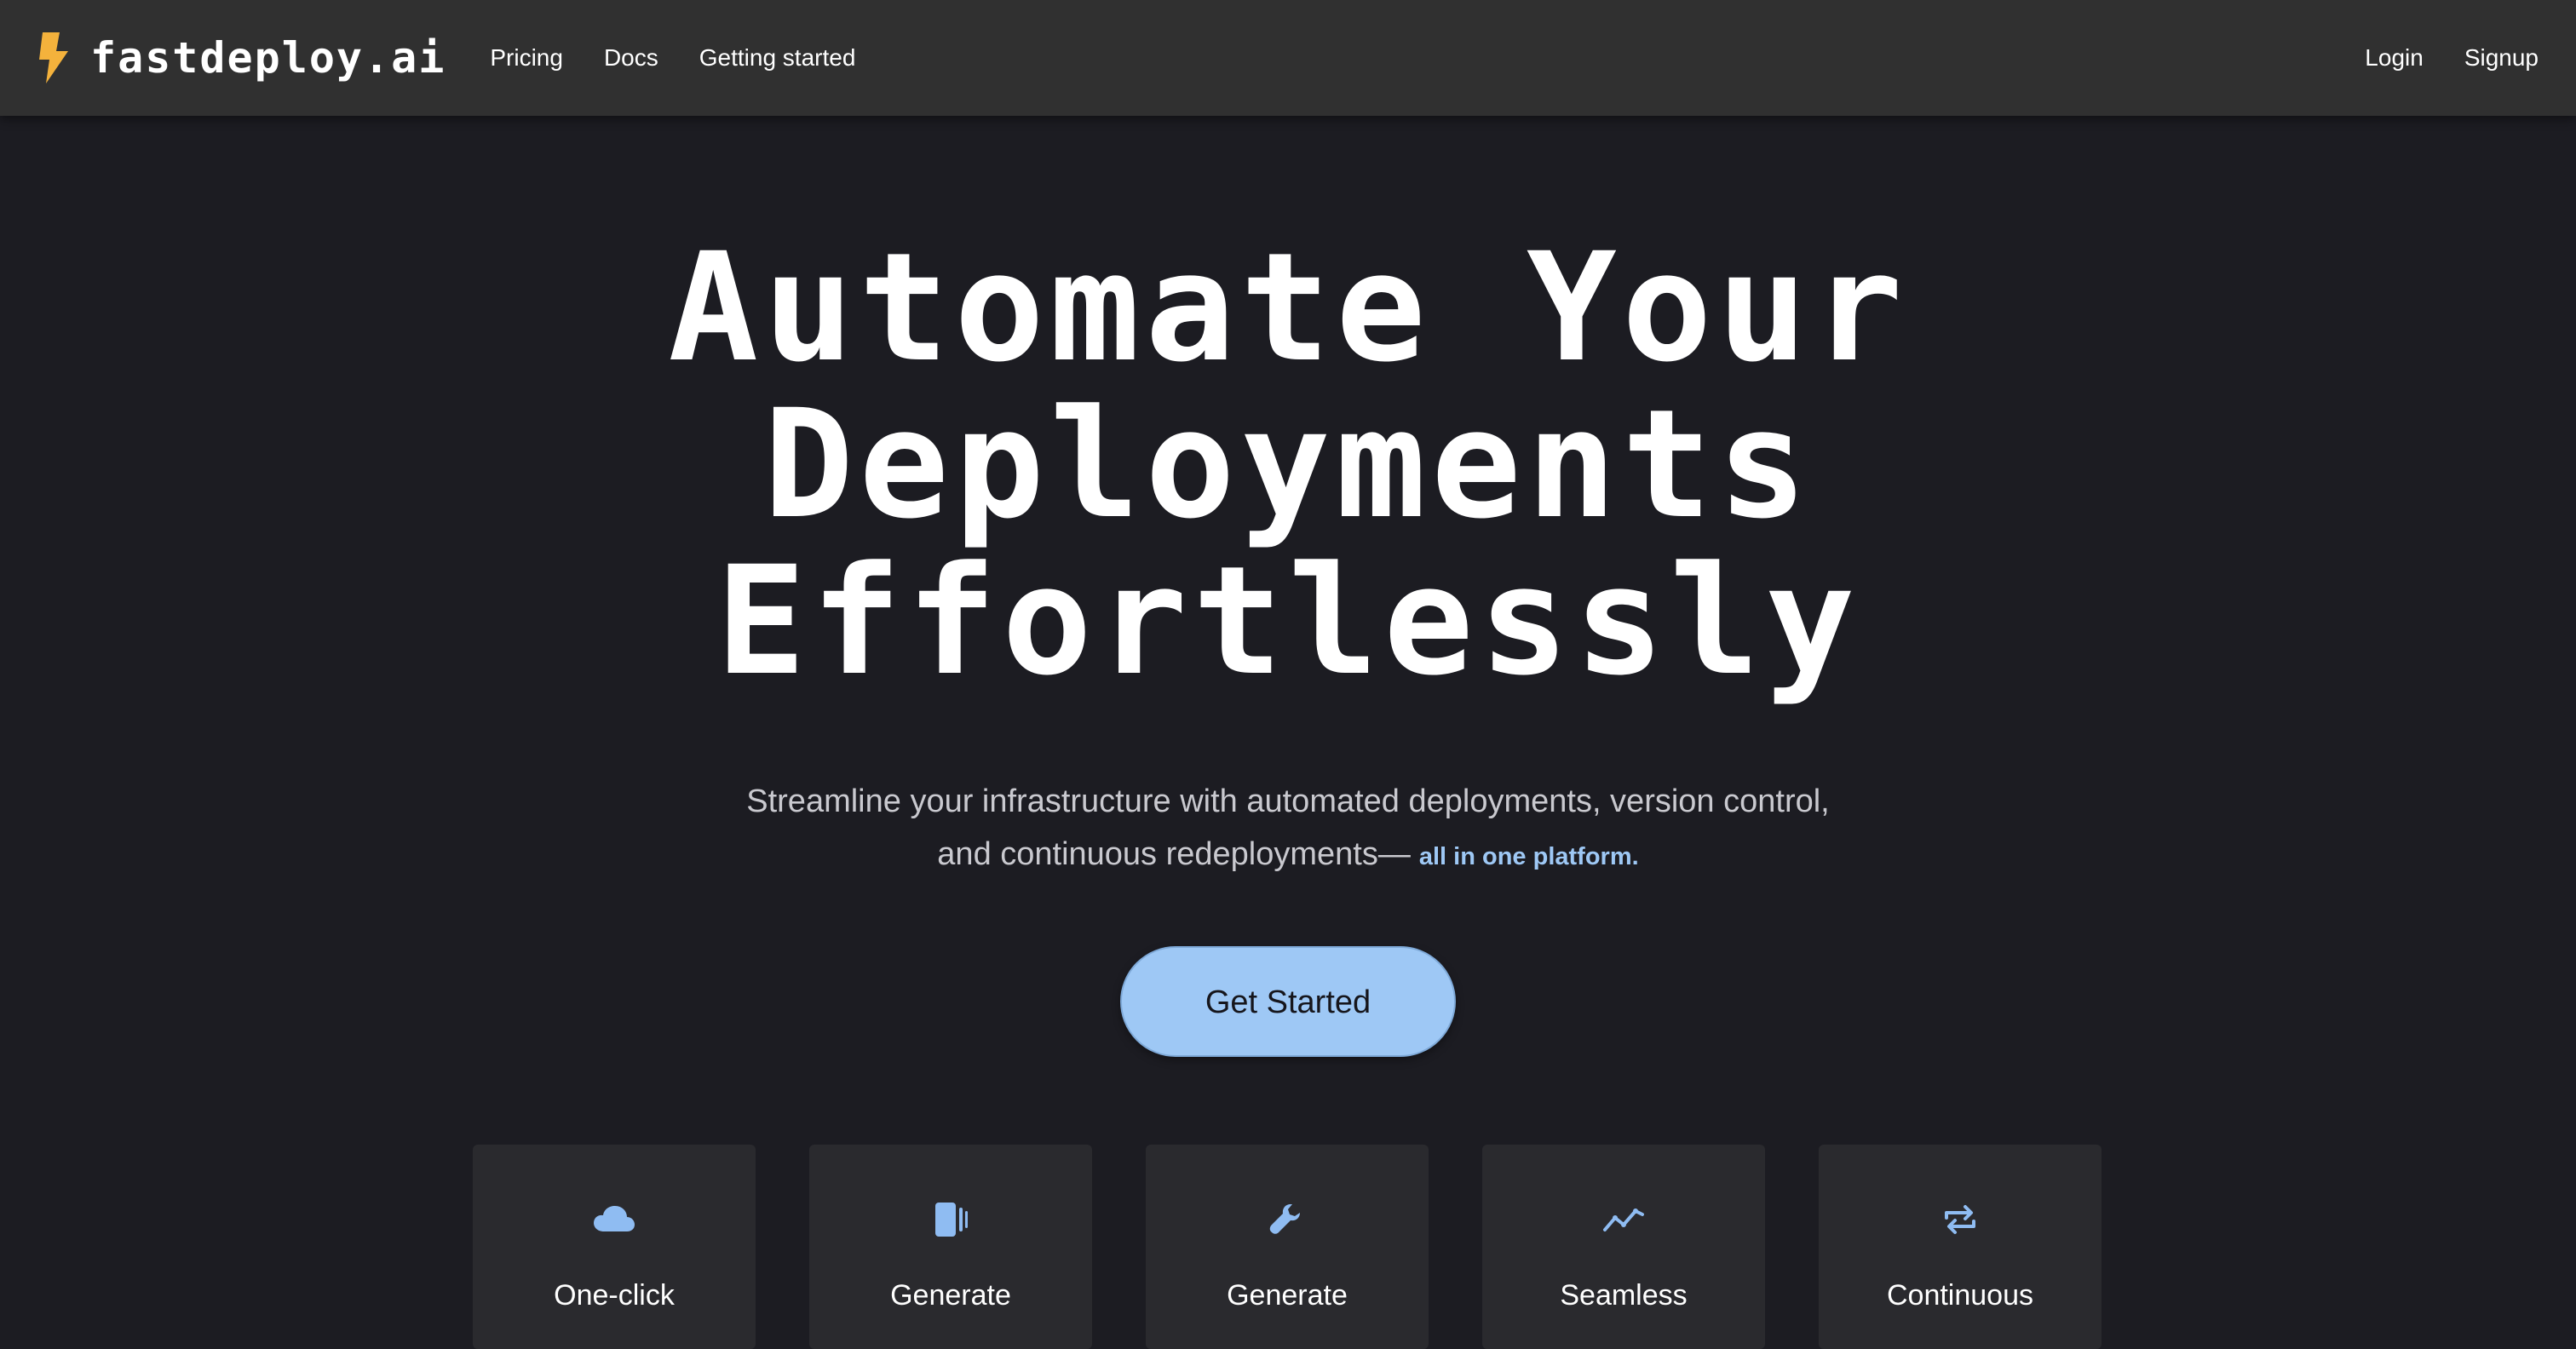 The width and height of the screenshot is (2576, 1349). What do you see at coordinates (950, 1247) in the screenshot?
I see `feature-card-generate-1: Generate` at bounding box center [950, 1247].